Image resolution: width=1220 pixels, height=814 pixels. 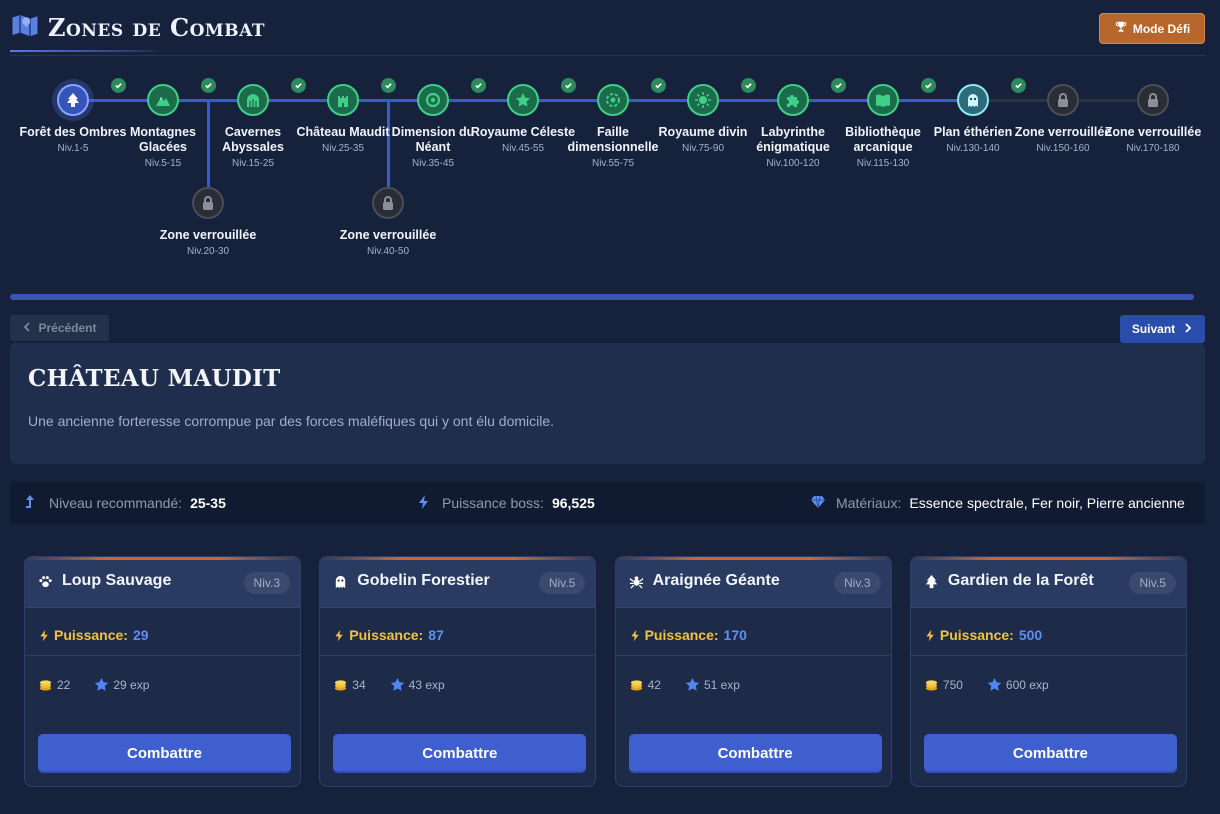 What do you see at coordinates (1153, 148) in the screenshot?
I see `zone-level: Niv.170-180` at bounding box center [1153, 148].